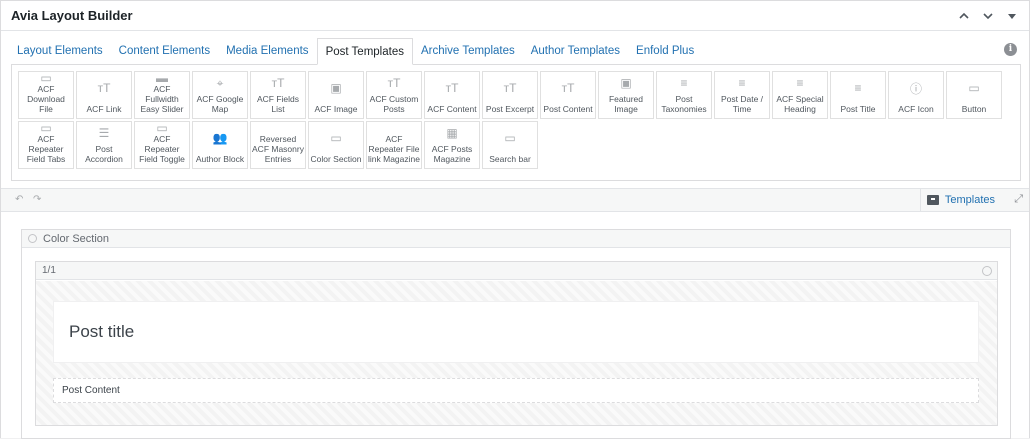  Describe the element at coordinates (336, 159) in the screenshot. I see `element-label: Color Section` at that location.